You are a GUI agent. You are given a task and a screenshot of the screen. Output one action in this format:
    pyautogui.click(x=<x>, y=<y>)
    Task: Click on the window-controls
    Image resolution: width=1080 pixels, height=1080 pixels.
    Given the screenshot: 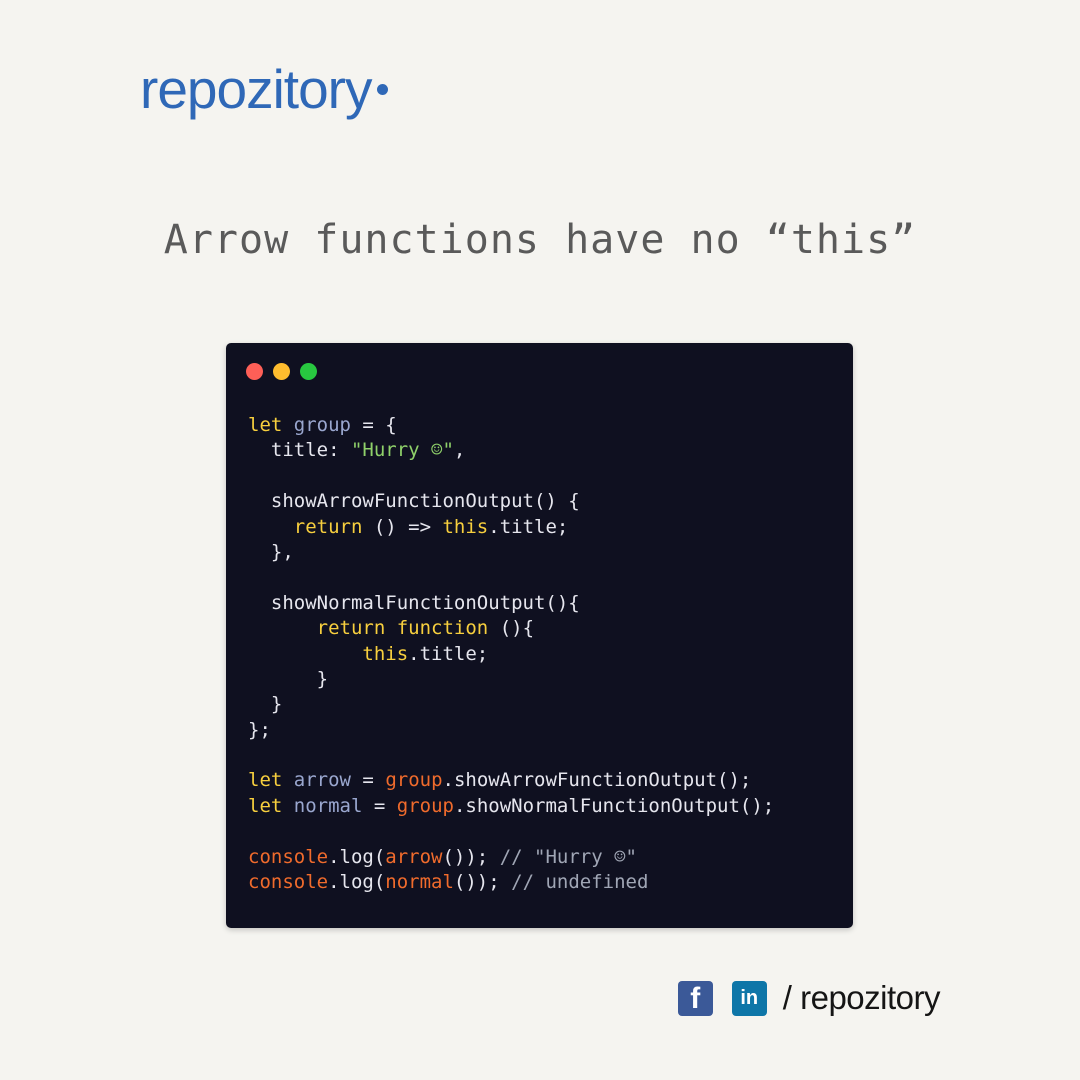 What is the action you would take?
    pyautogui.click(x=281, y=372)
    